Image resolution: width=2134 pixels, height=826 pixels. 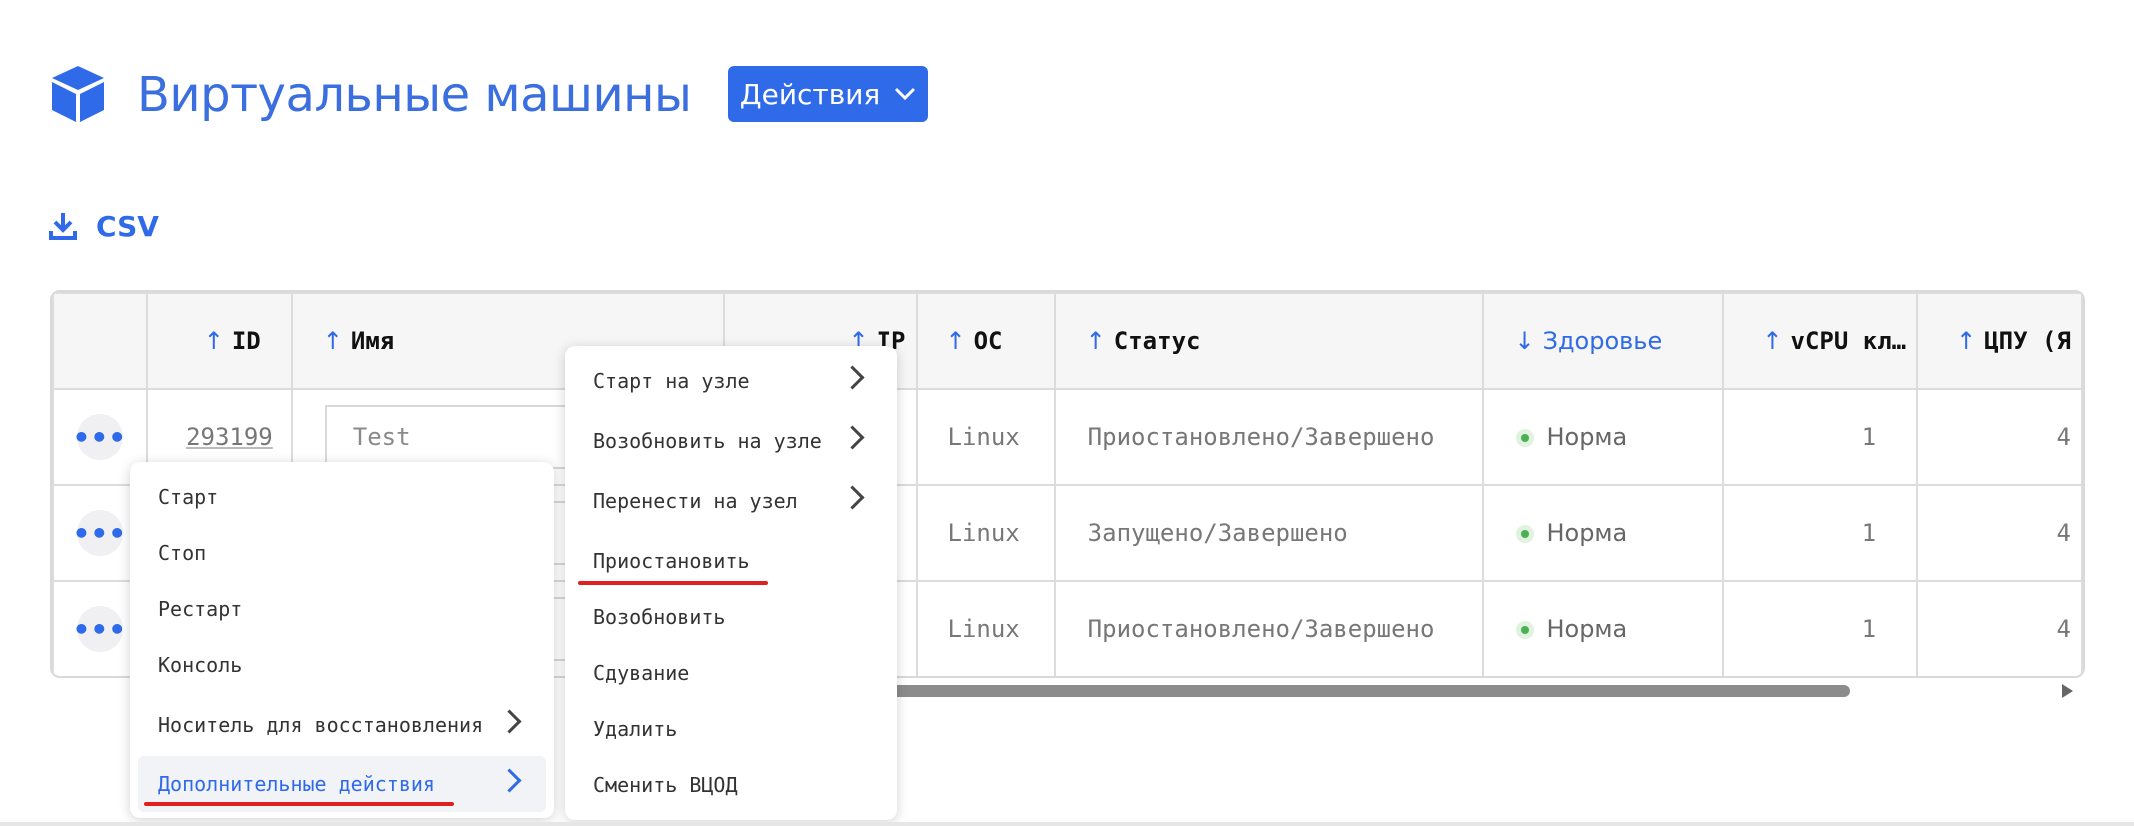 I want to click on col-os: ↑ ОС, so click(x=985, y=341).